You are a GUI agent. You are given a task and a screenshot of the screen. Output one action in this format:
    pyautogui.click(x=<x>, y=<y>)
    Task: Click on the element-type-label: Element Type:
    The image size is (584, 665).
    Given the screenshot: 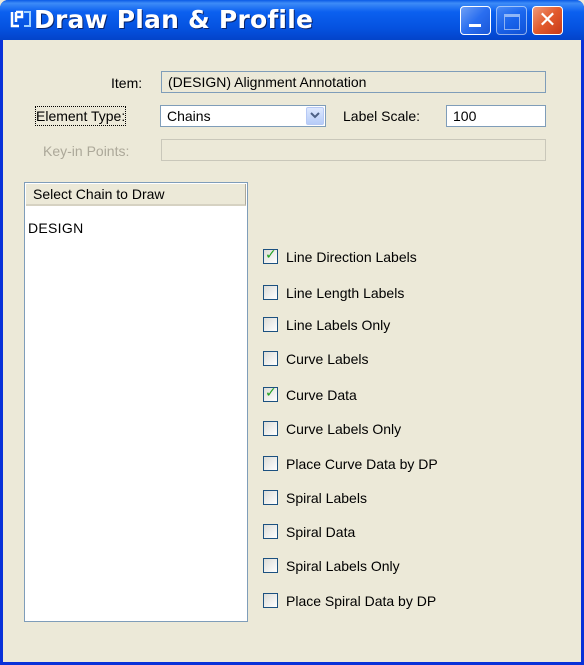 What is the action you would take?
    pyautogui.click(x=80, y=116)
    